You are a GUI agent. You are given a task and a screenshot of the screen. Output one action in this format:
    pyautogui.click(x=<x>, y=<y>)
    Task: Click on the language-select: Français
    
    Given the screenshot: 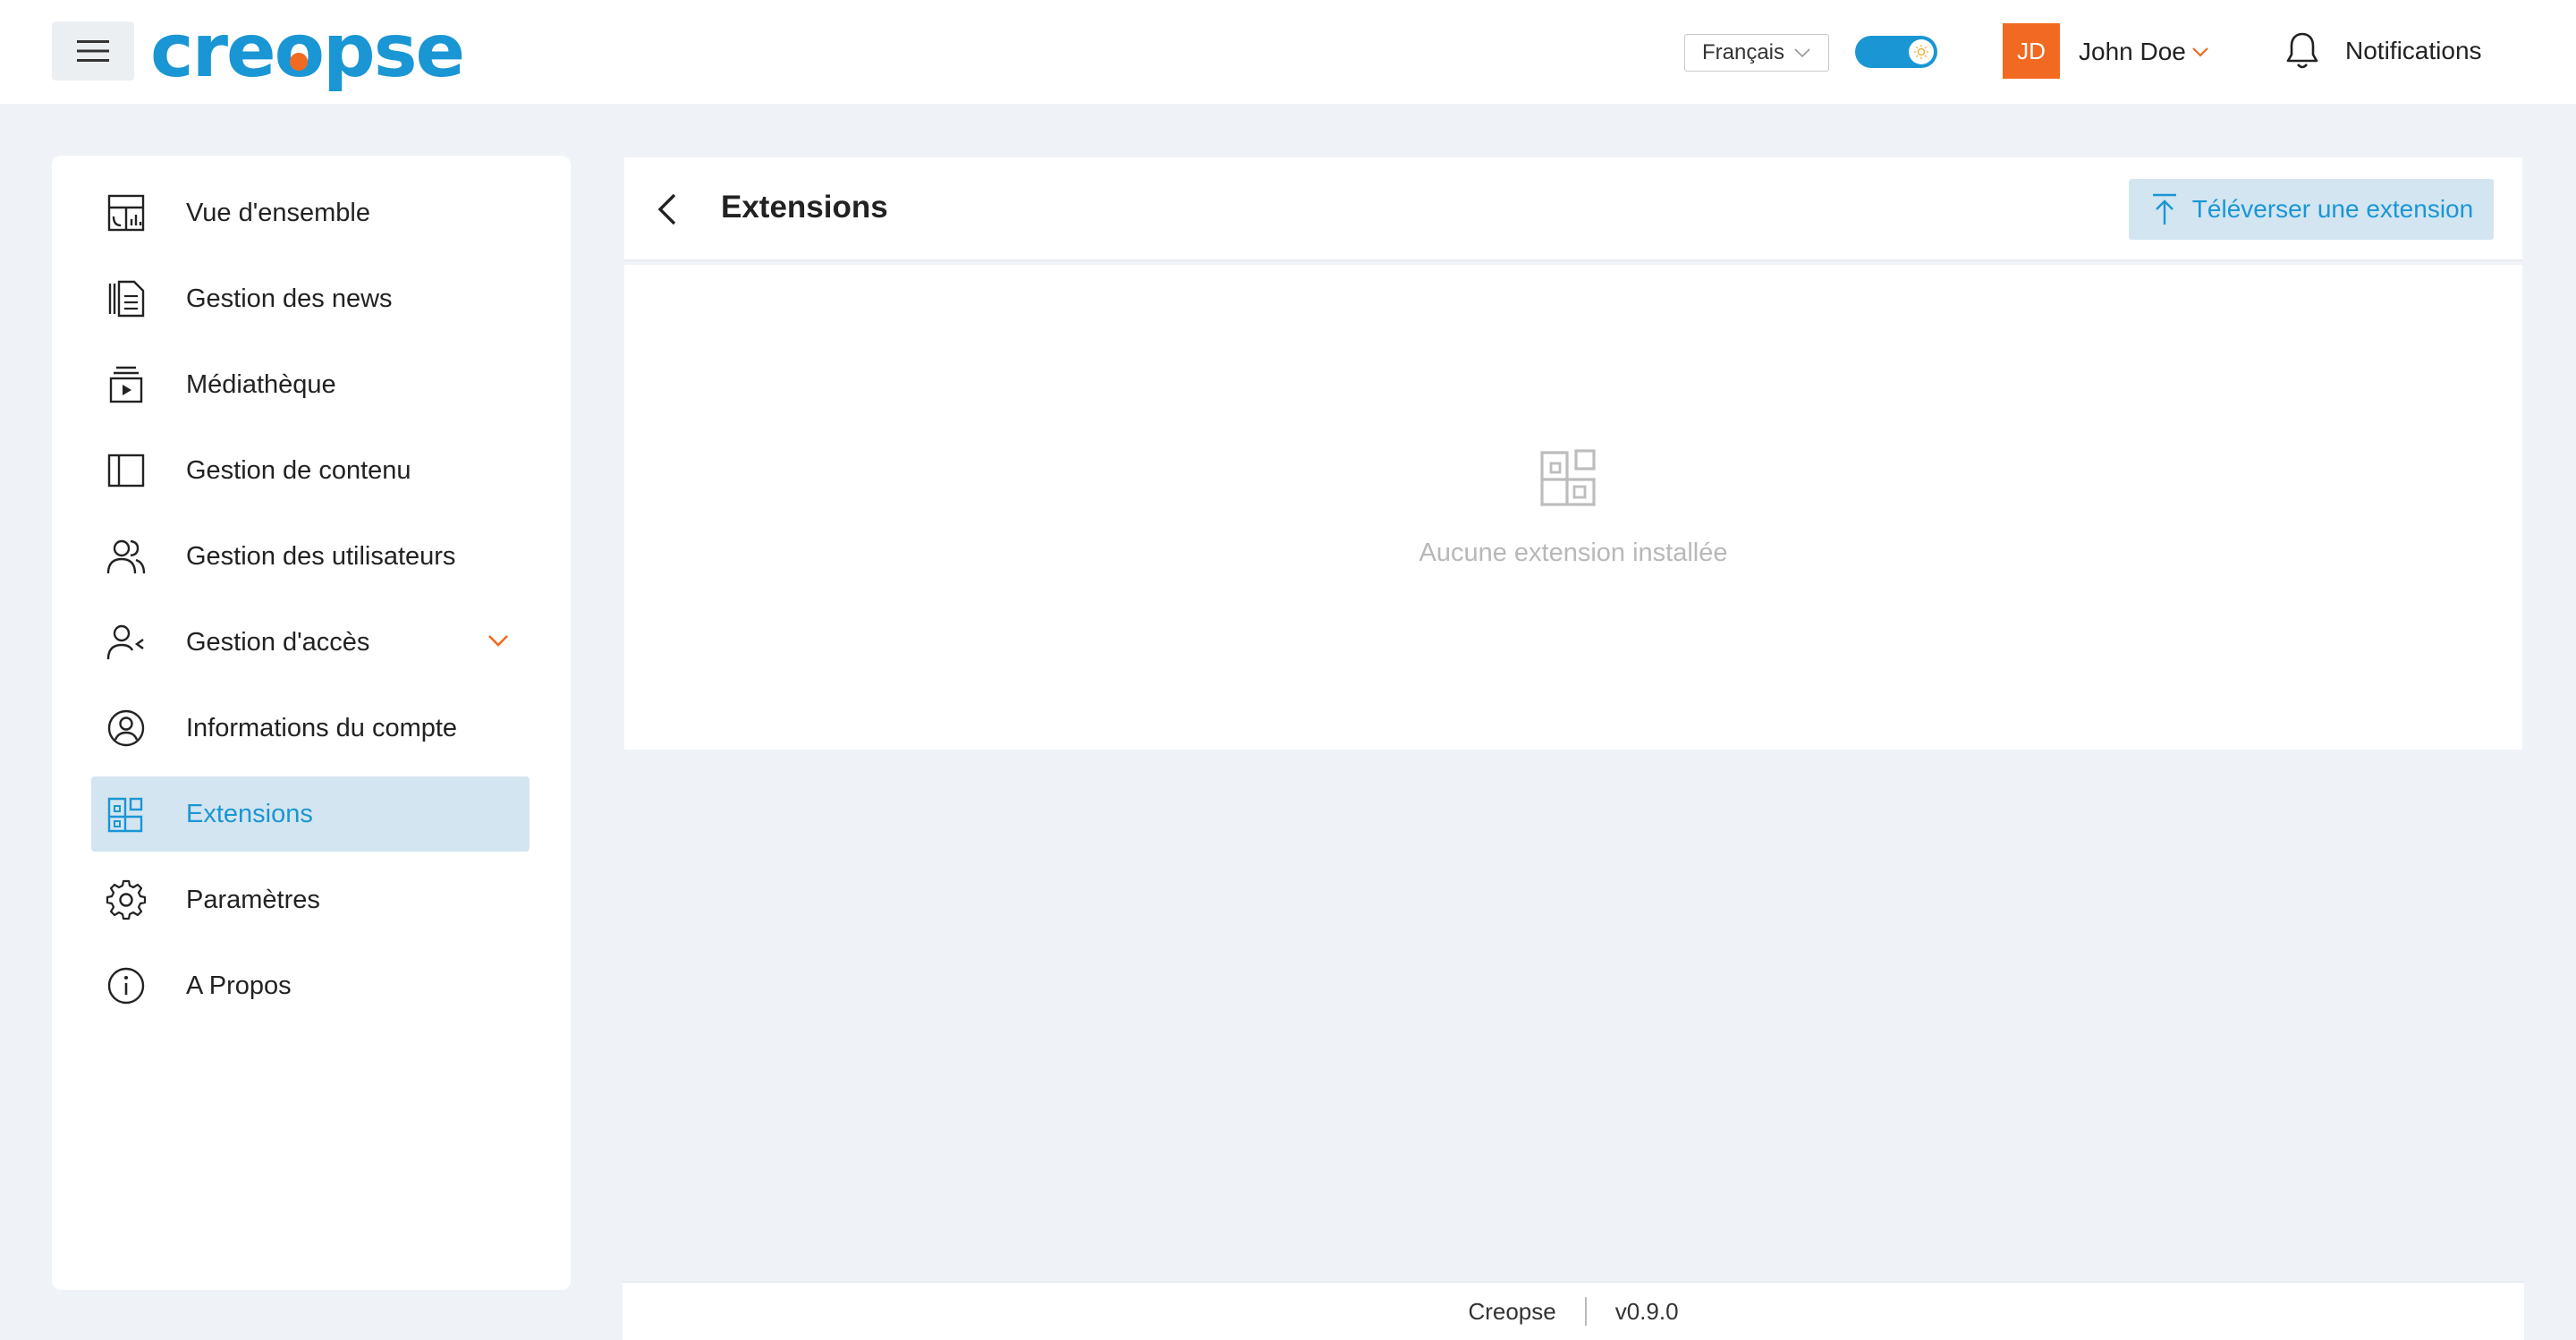 What is the action you would take?
    pyautogui.click(x=1756, y=53)
    